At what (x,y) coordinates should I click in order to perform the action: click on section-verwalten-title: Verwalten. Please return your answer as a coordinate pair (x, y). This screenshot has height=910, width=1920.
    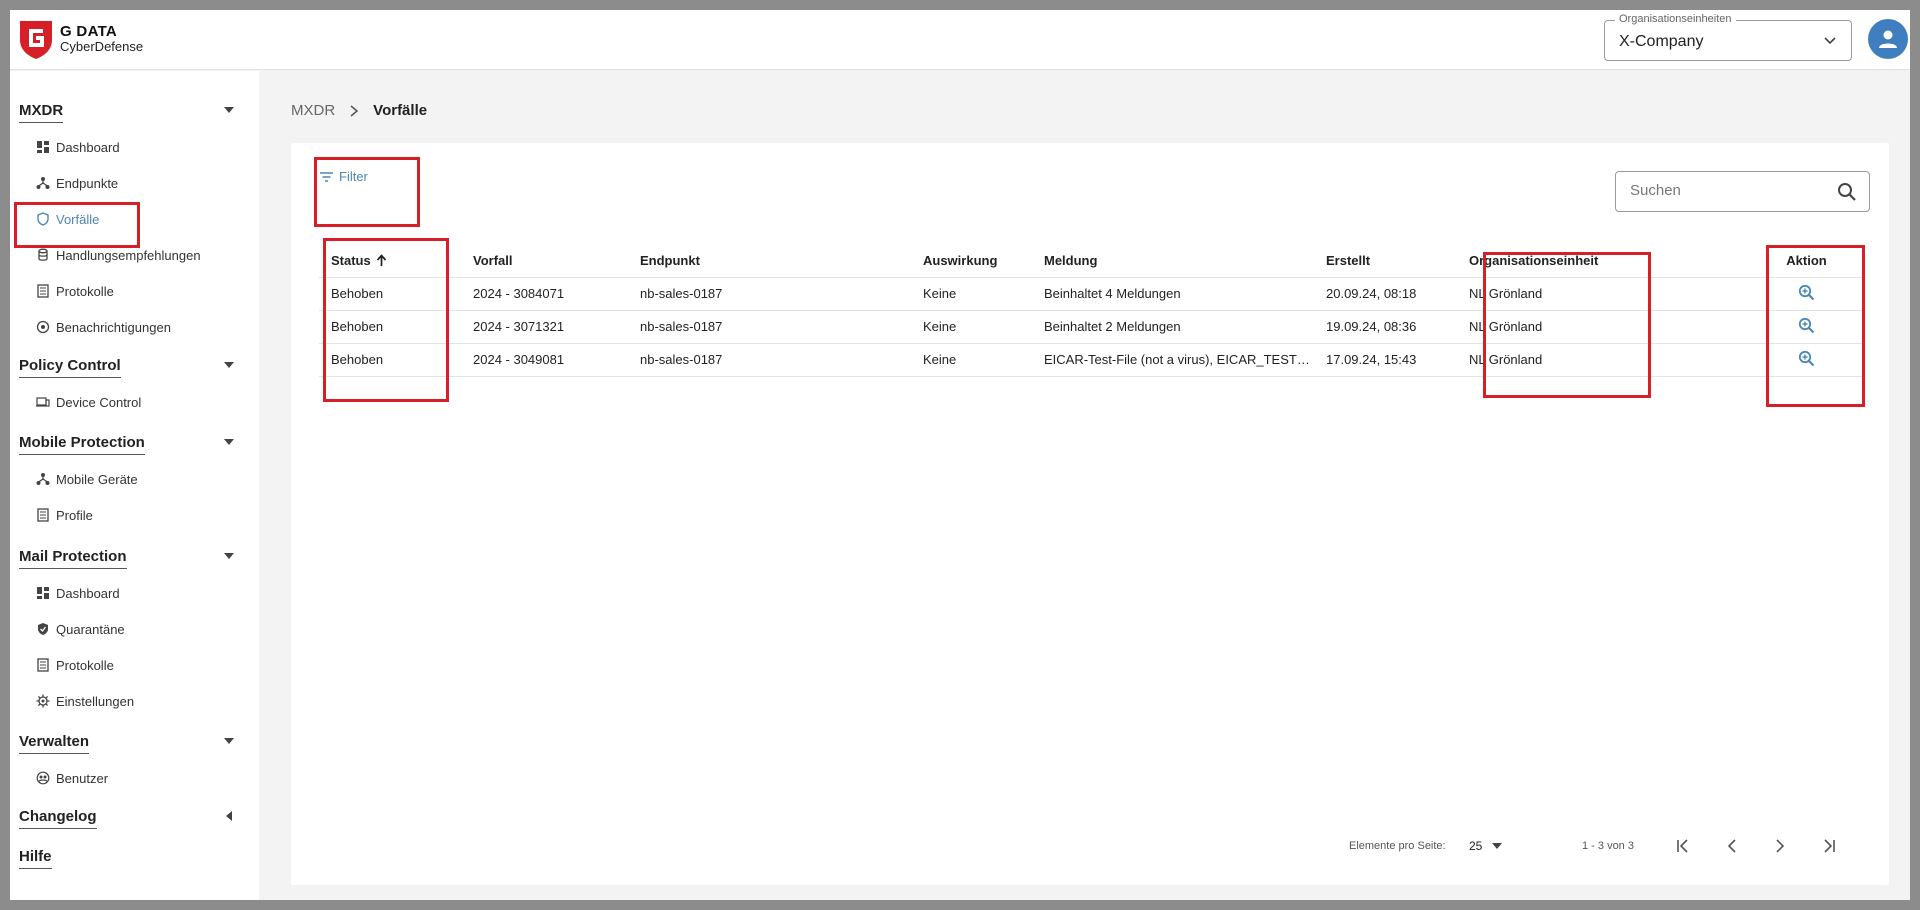
    Looking at the image, I should click on (54, 743).